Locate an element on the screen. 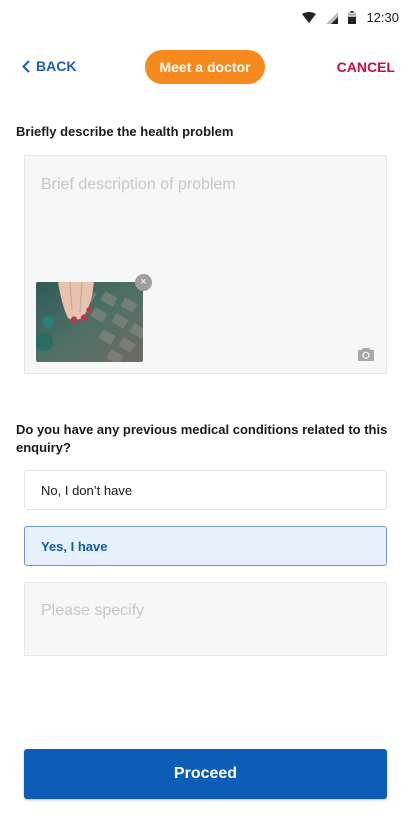 The width and height of the screenshot is (411, 823). option-yes: Yes, I have is located at coordinates (205, 546).